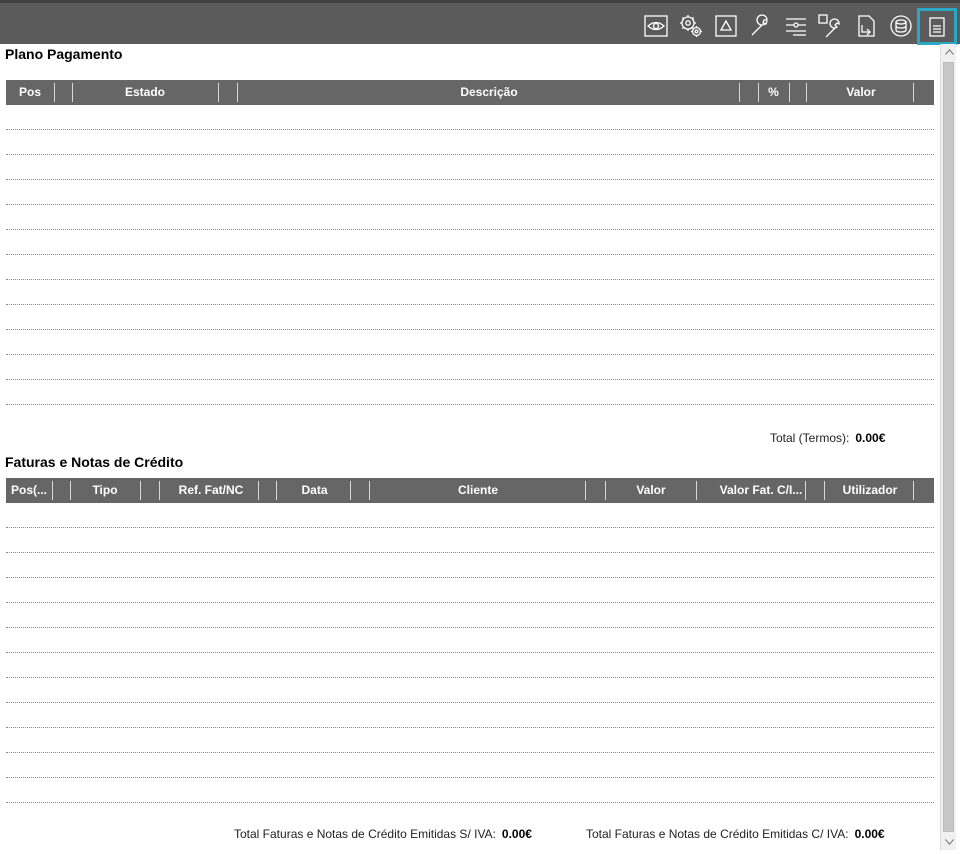 The height and width of the screenshot is (854, 960). Describe the element at coordinates (726, 26) in the screenshot. I see `triangle-icon` at that location.